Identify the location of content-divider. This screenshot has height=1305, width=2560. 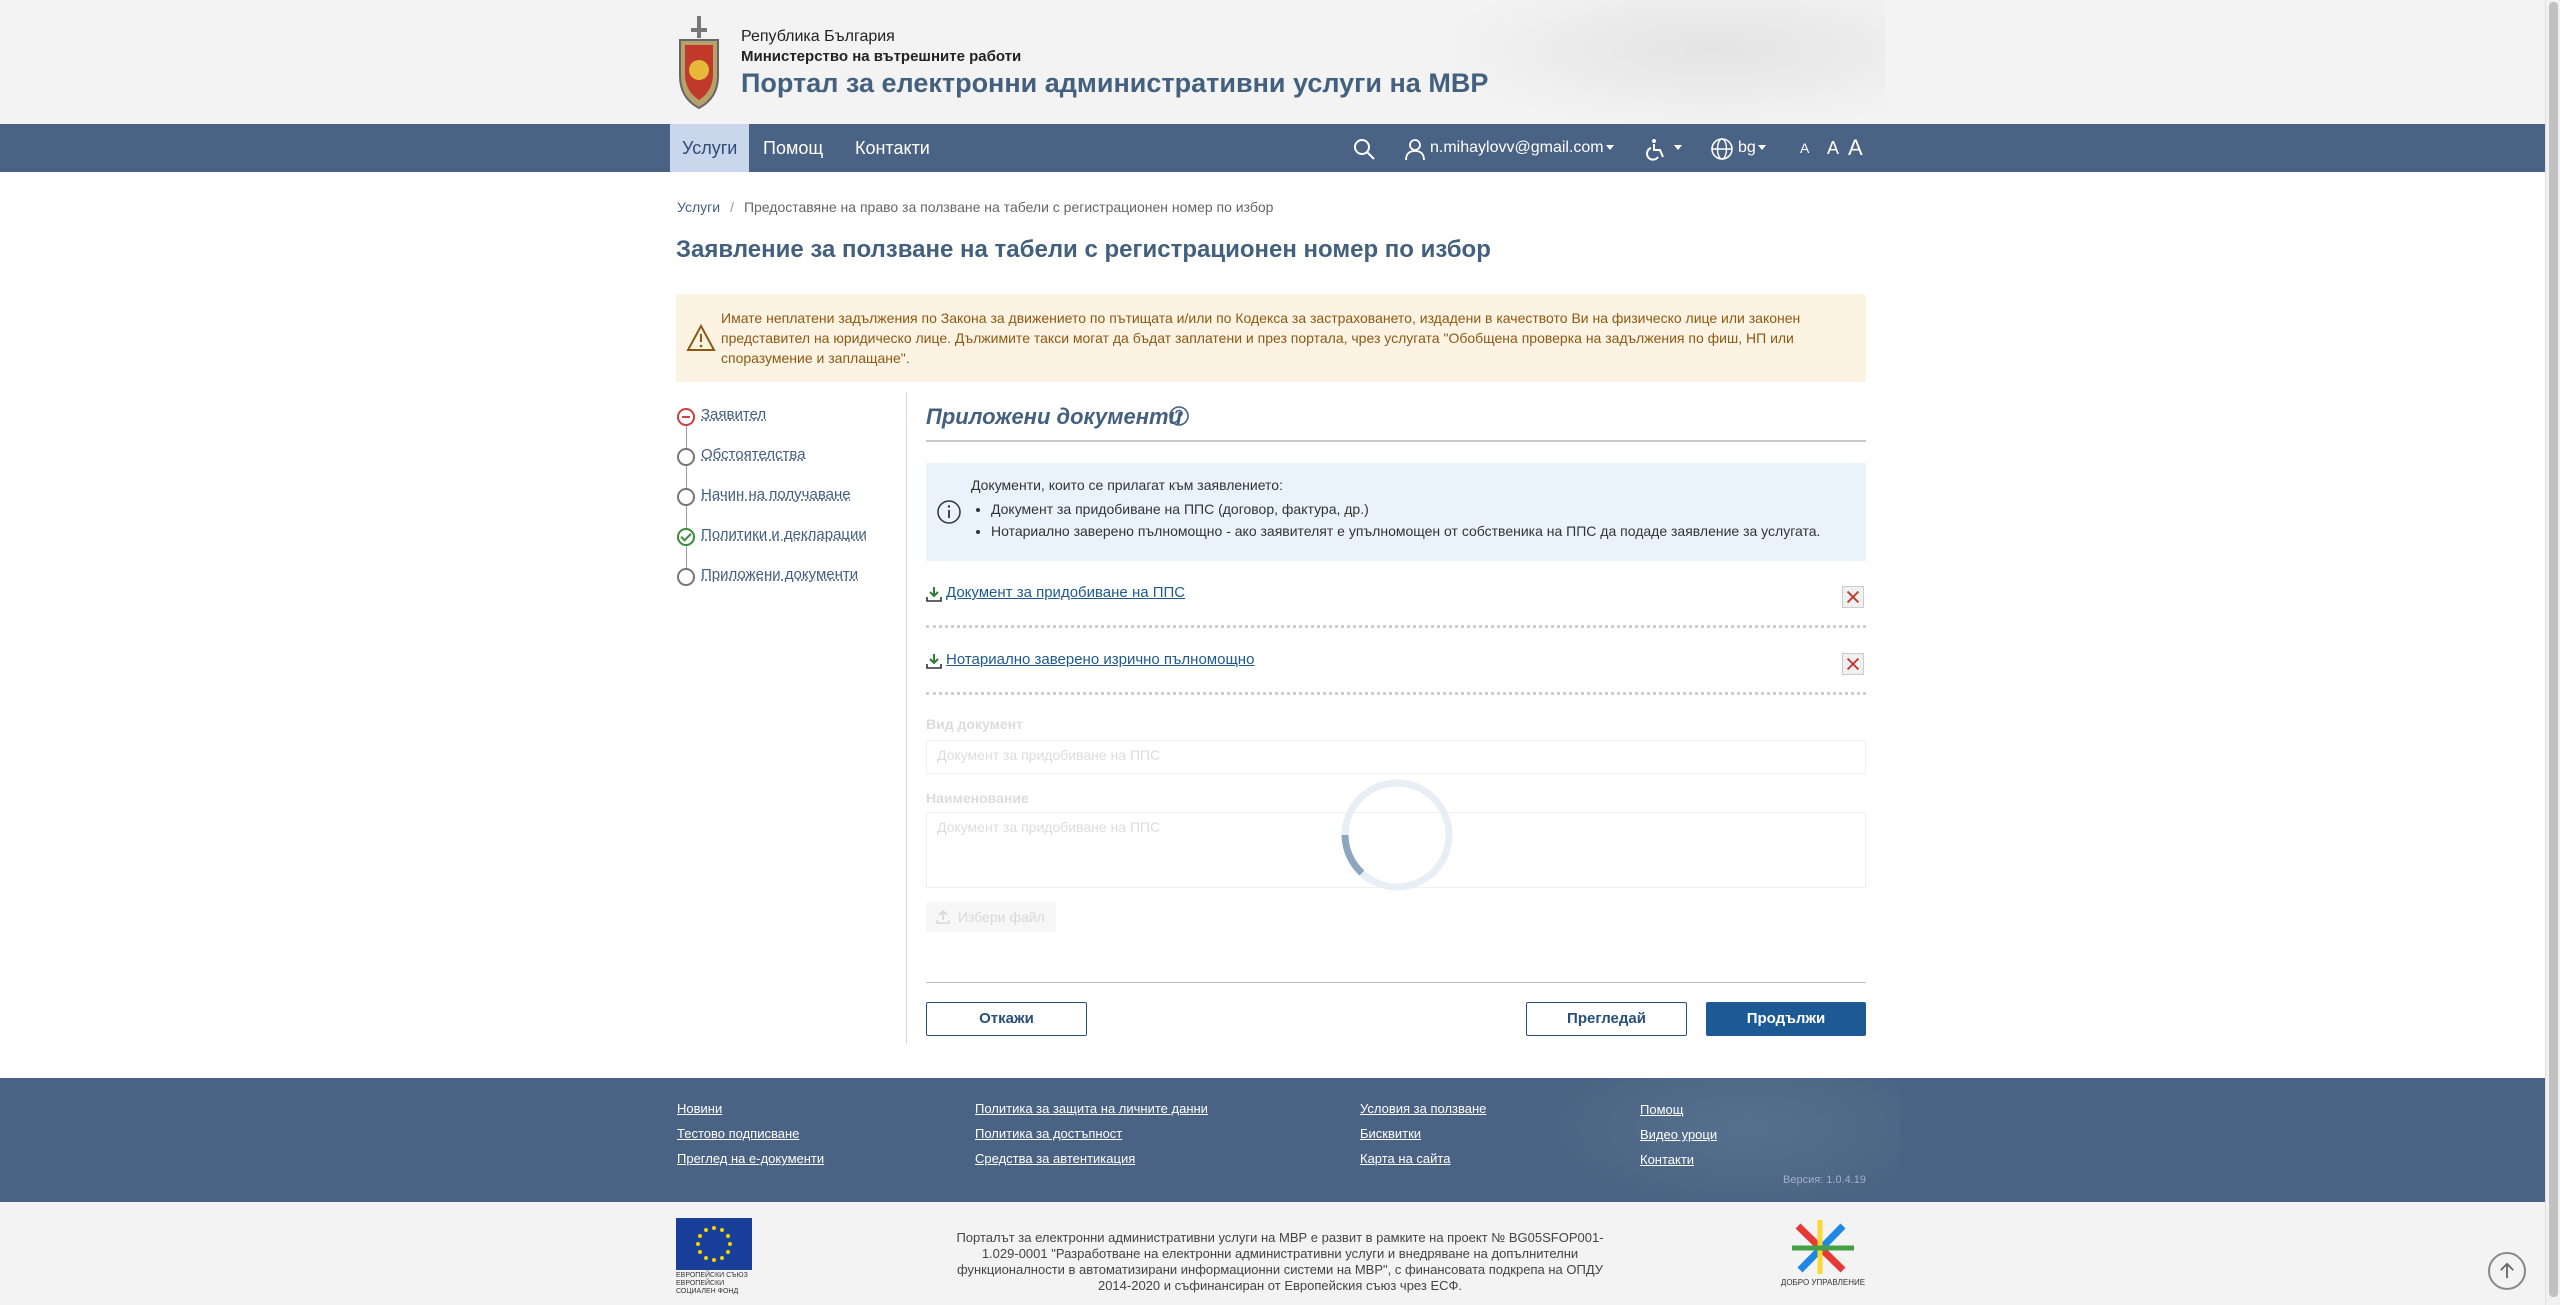
(906, 718).